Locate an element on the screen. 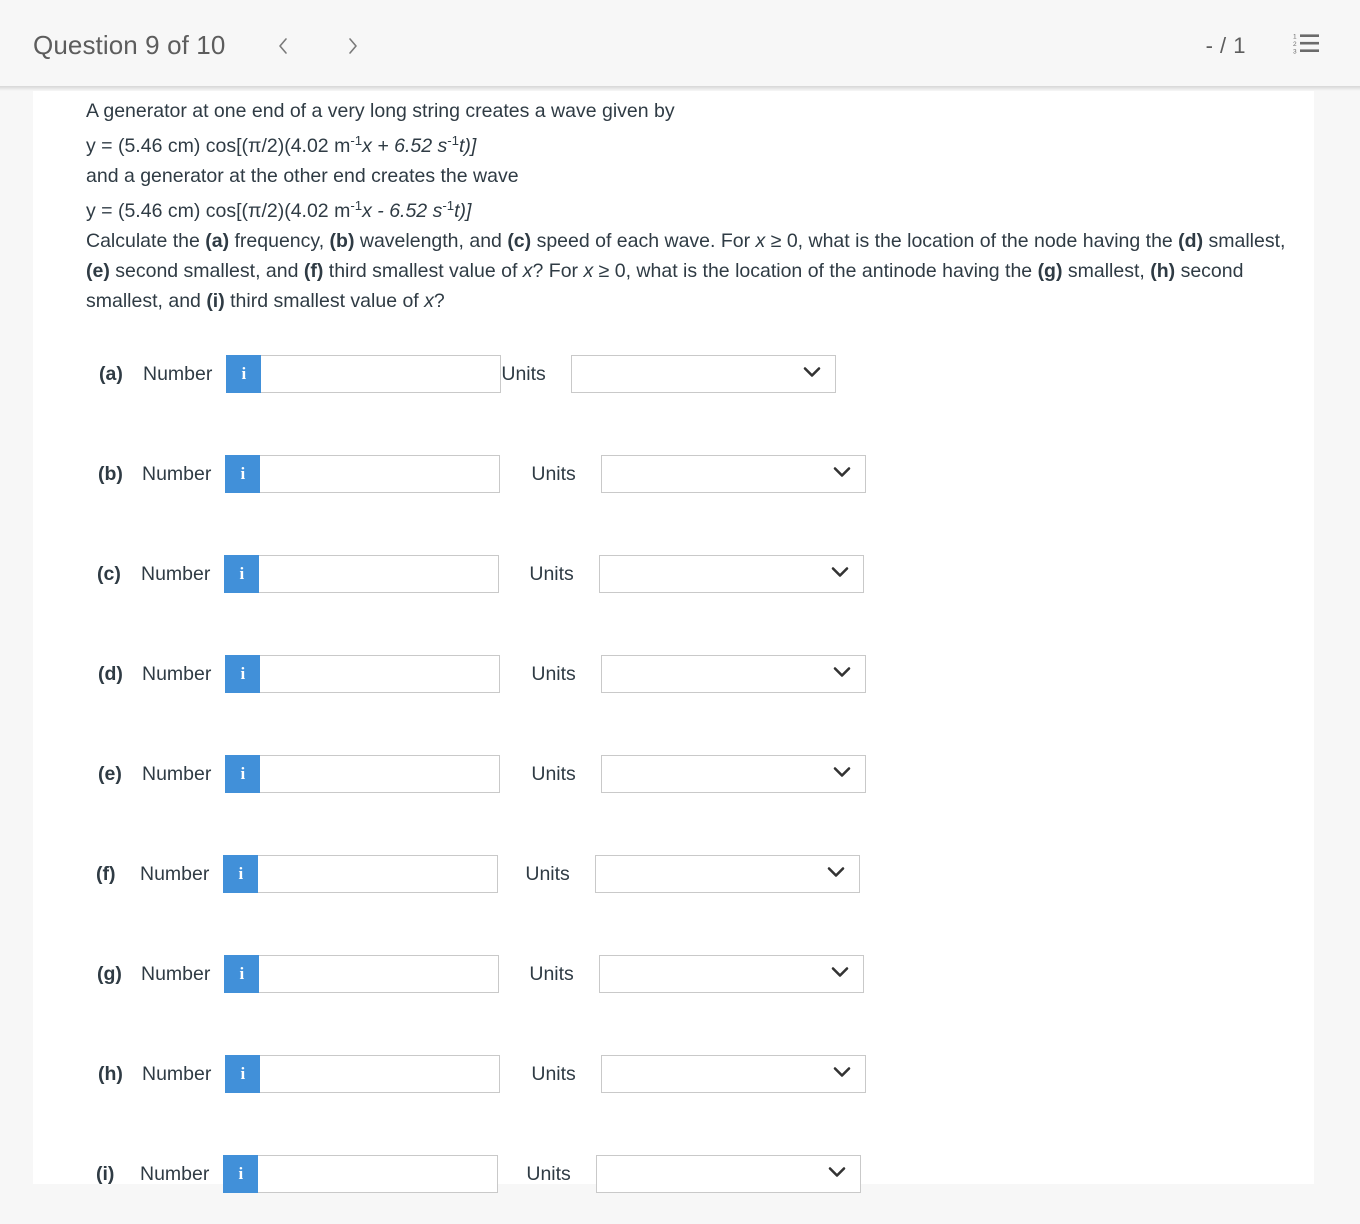 This screenshot has height=1224, width=1360. eq1-tail: t)] is located at coordinates (468, 145).